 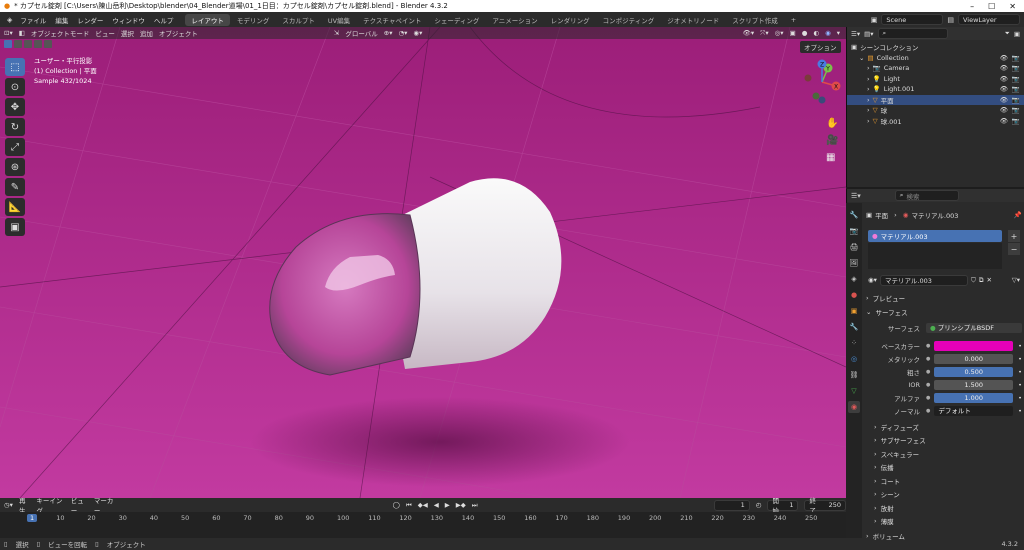 What do you see at coordinates (949, 494) in the screenshot?
I see `subpanel-header: › シーン` at bounding box center [949, 494].